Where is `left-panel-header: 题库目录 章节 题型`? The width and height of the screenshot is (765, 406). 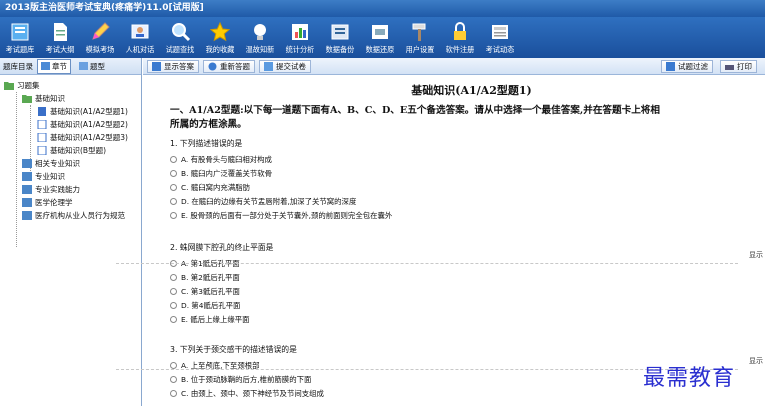 left-panel-header: 题库目录 章节 题型 is located at coordinates (70, 66).